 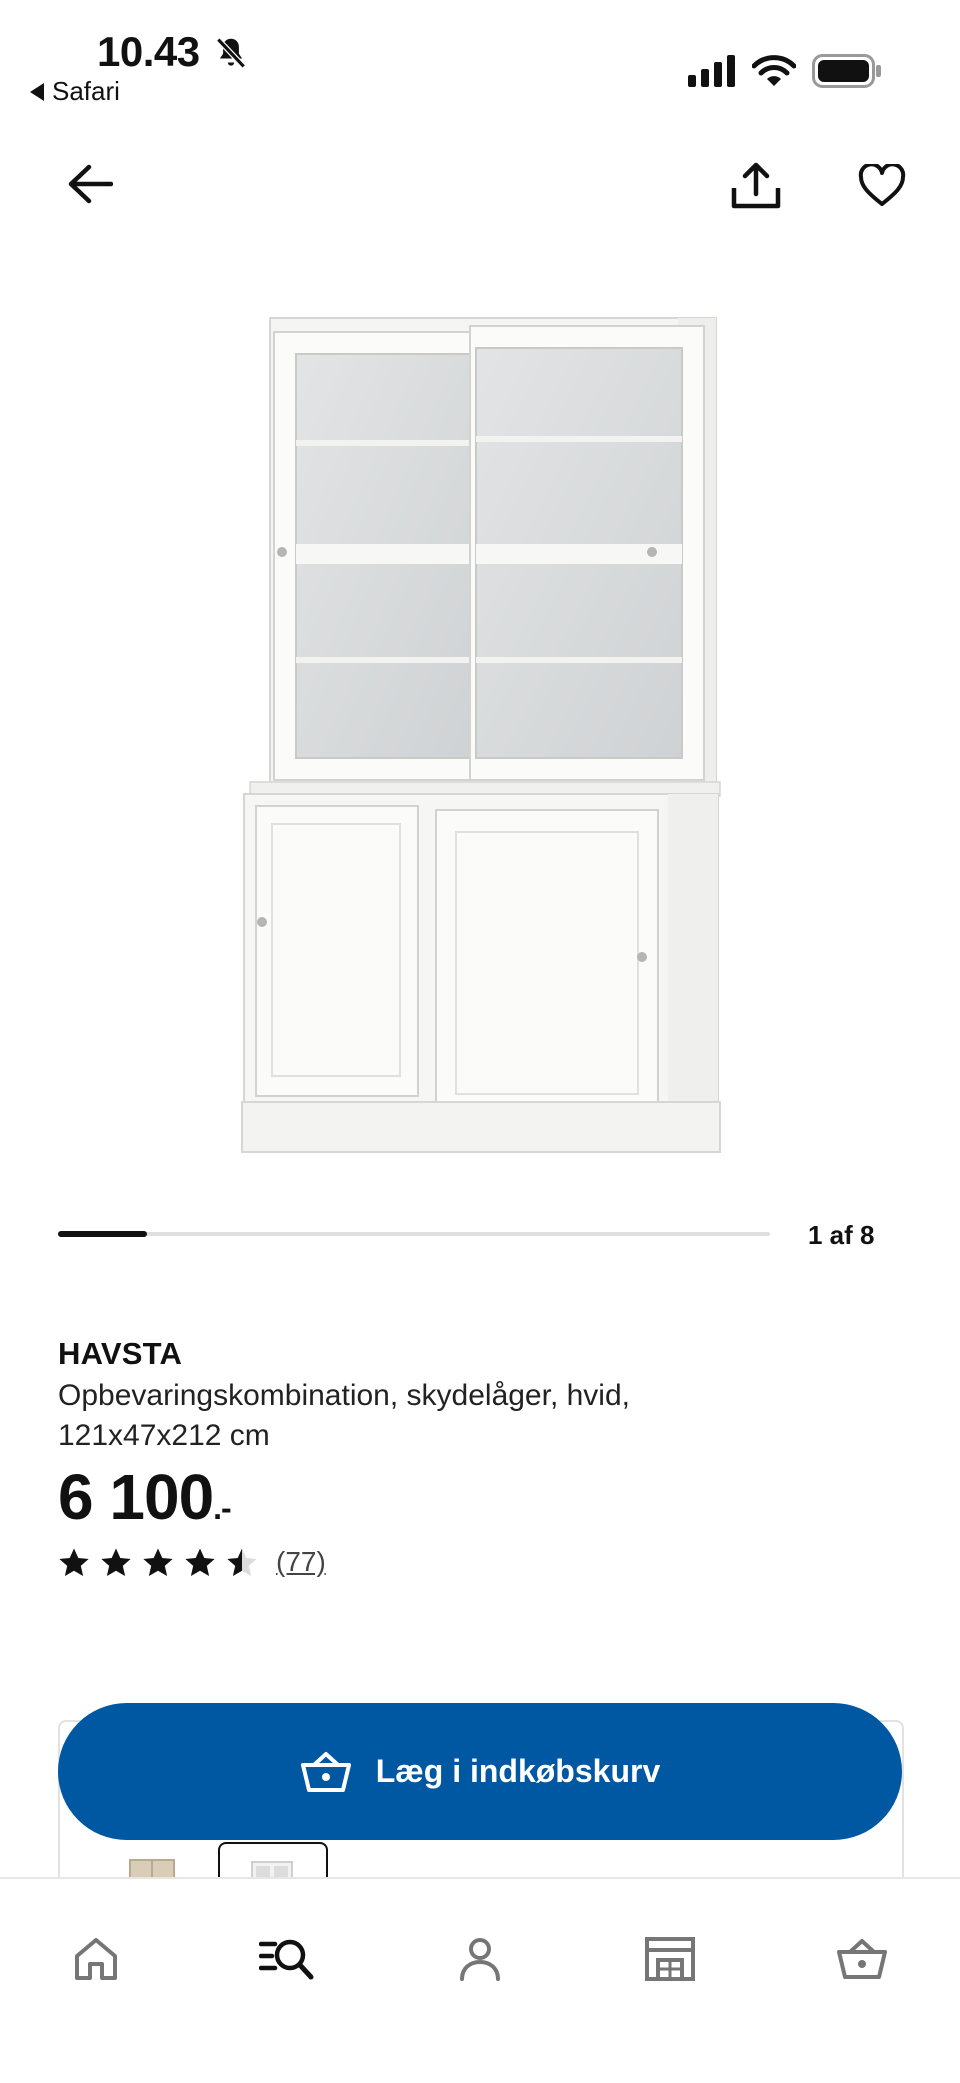 I want to click on battery-icon, so click(x=846, y=71).